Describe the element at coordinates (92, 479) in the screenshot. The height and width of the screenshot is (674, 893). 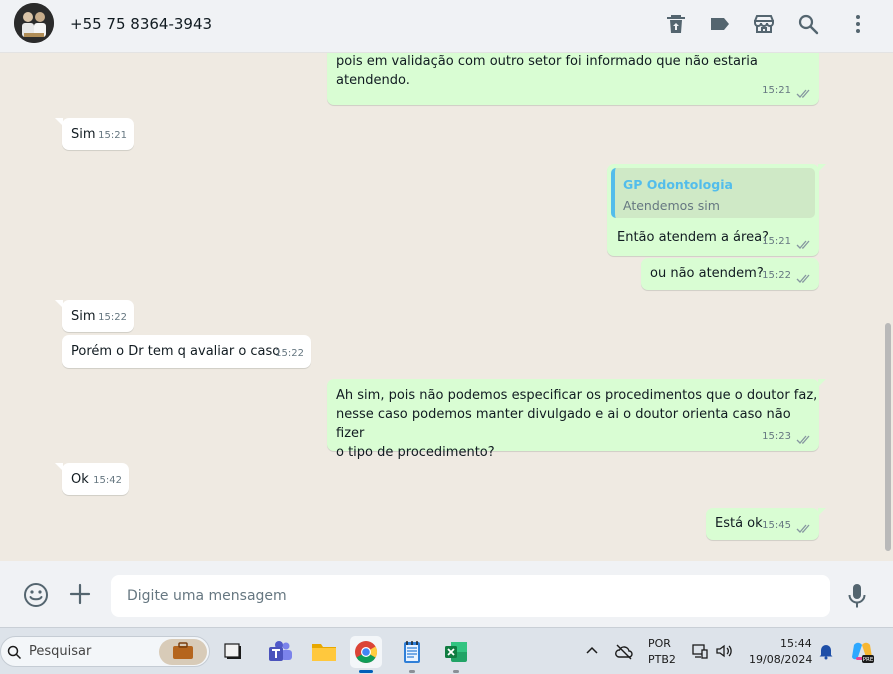
I see `message-incoming: Ok 15:42` at that location.